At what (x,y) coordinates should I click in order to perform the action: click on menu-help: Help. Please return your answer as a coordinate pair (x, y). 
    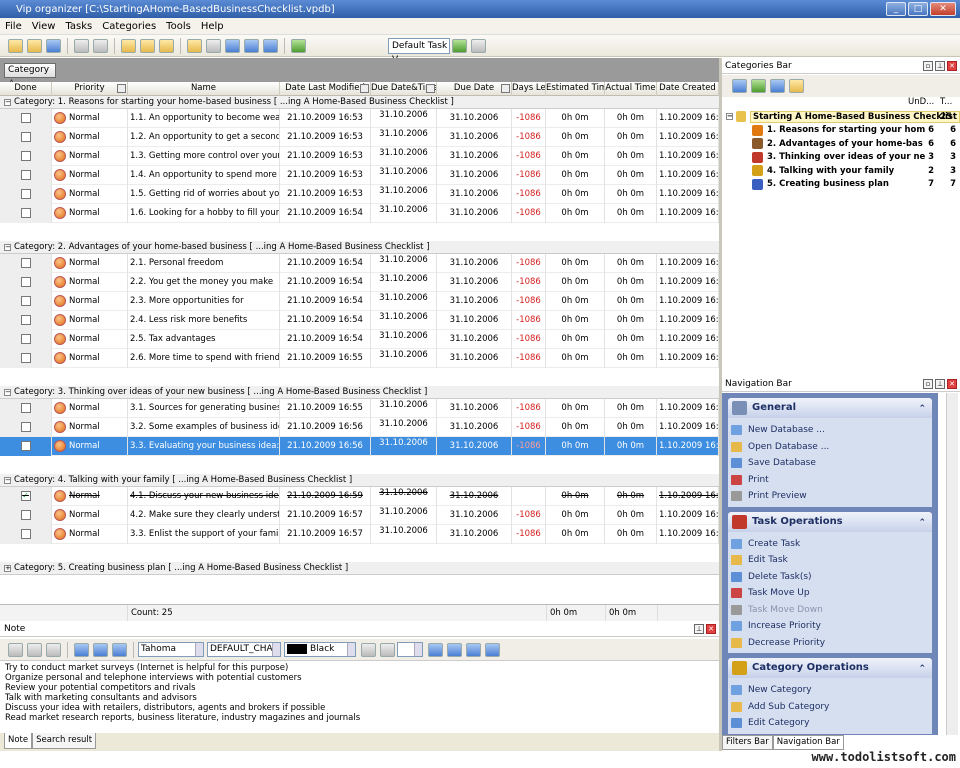
    Looking at the image, I should click on (212, 26).